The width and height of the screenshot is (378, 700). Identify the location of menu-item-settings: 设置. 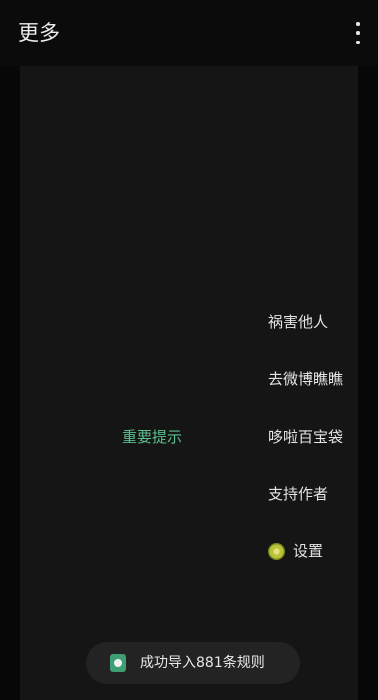
(295, 551).